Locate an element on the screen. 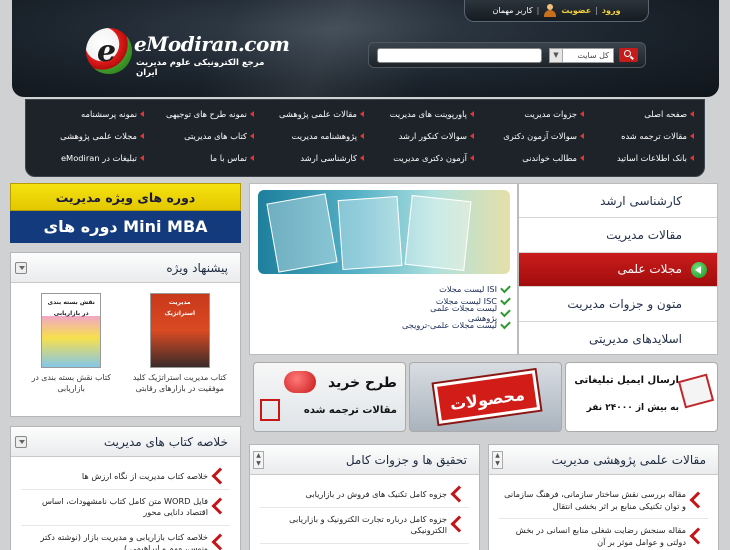 The height and width of the screenshot is (550, 730). list-item: جزوه کامل تکنیک های فروش در بازاریابی is located at coordinates (364, 495).